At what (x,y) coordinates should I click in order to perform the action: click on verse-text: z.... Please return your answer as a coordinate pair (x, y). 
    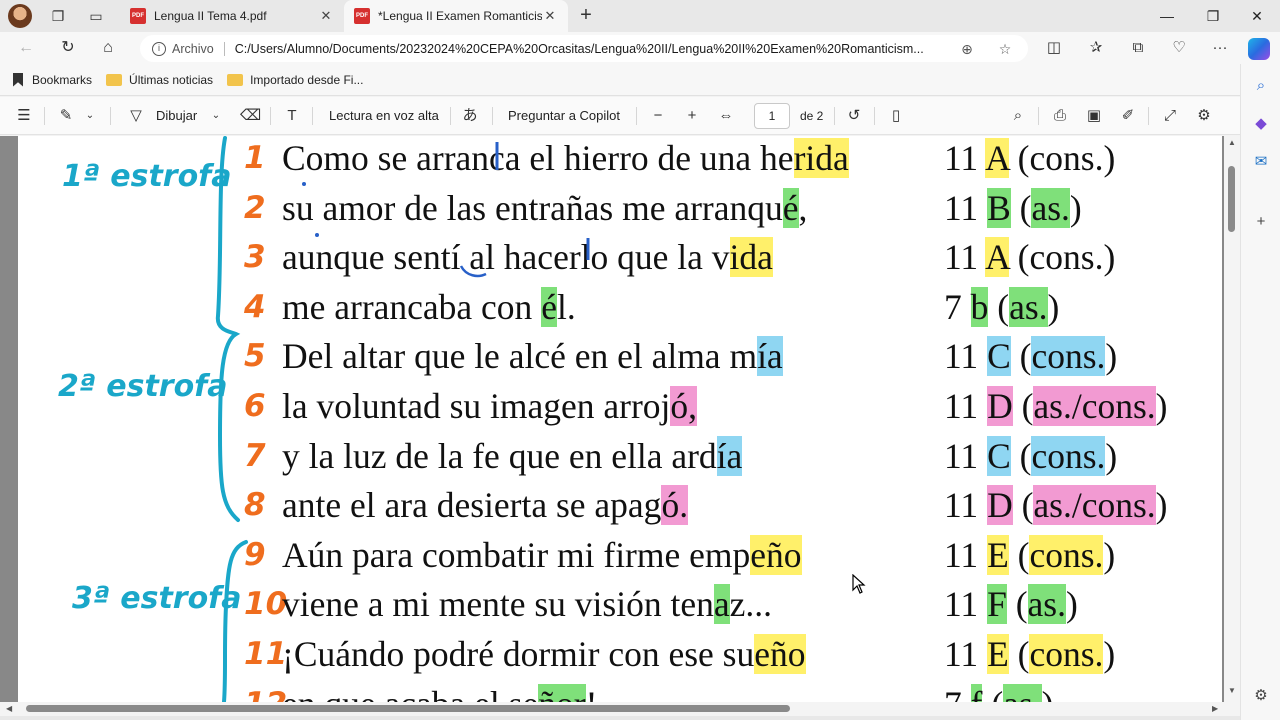
    Looking at the image, I should click on (750, 604).